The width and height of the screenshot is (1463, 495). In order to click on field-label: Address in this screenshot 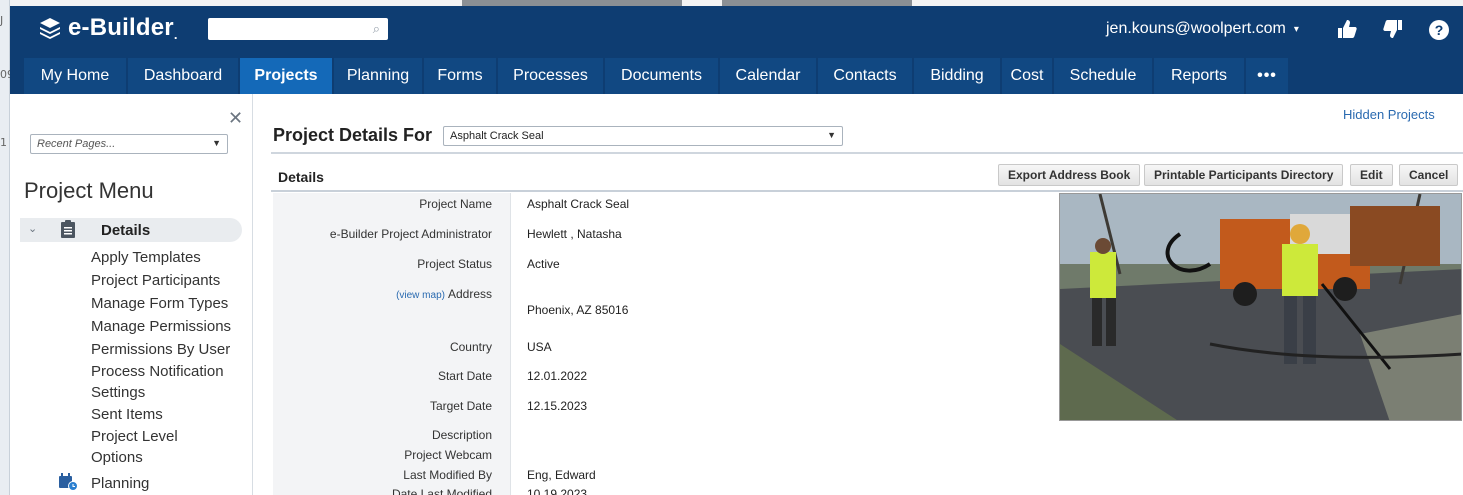, I will do `click(469, 294)`.